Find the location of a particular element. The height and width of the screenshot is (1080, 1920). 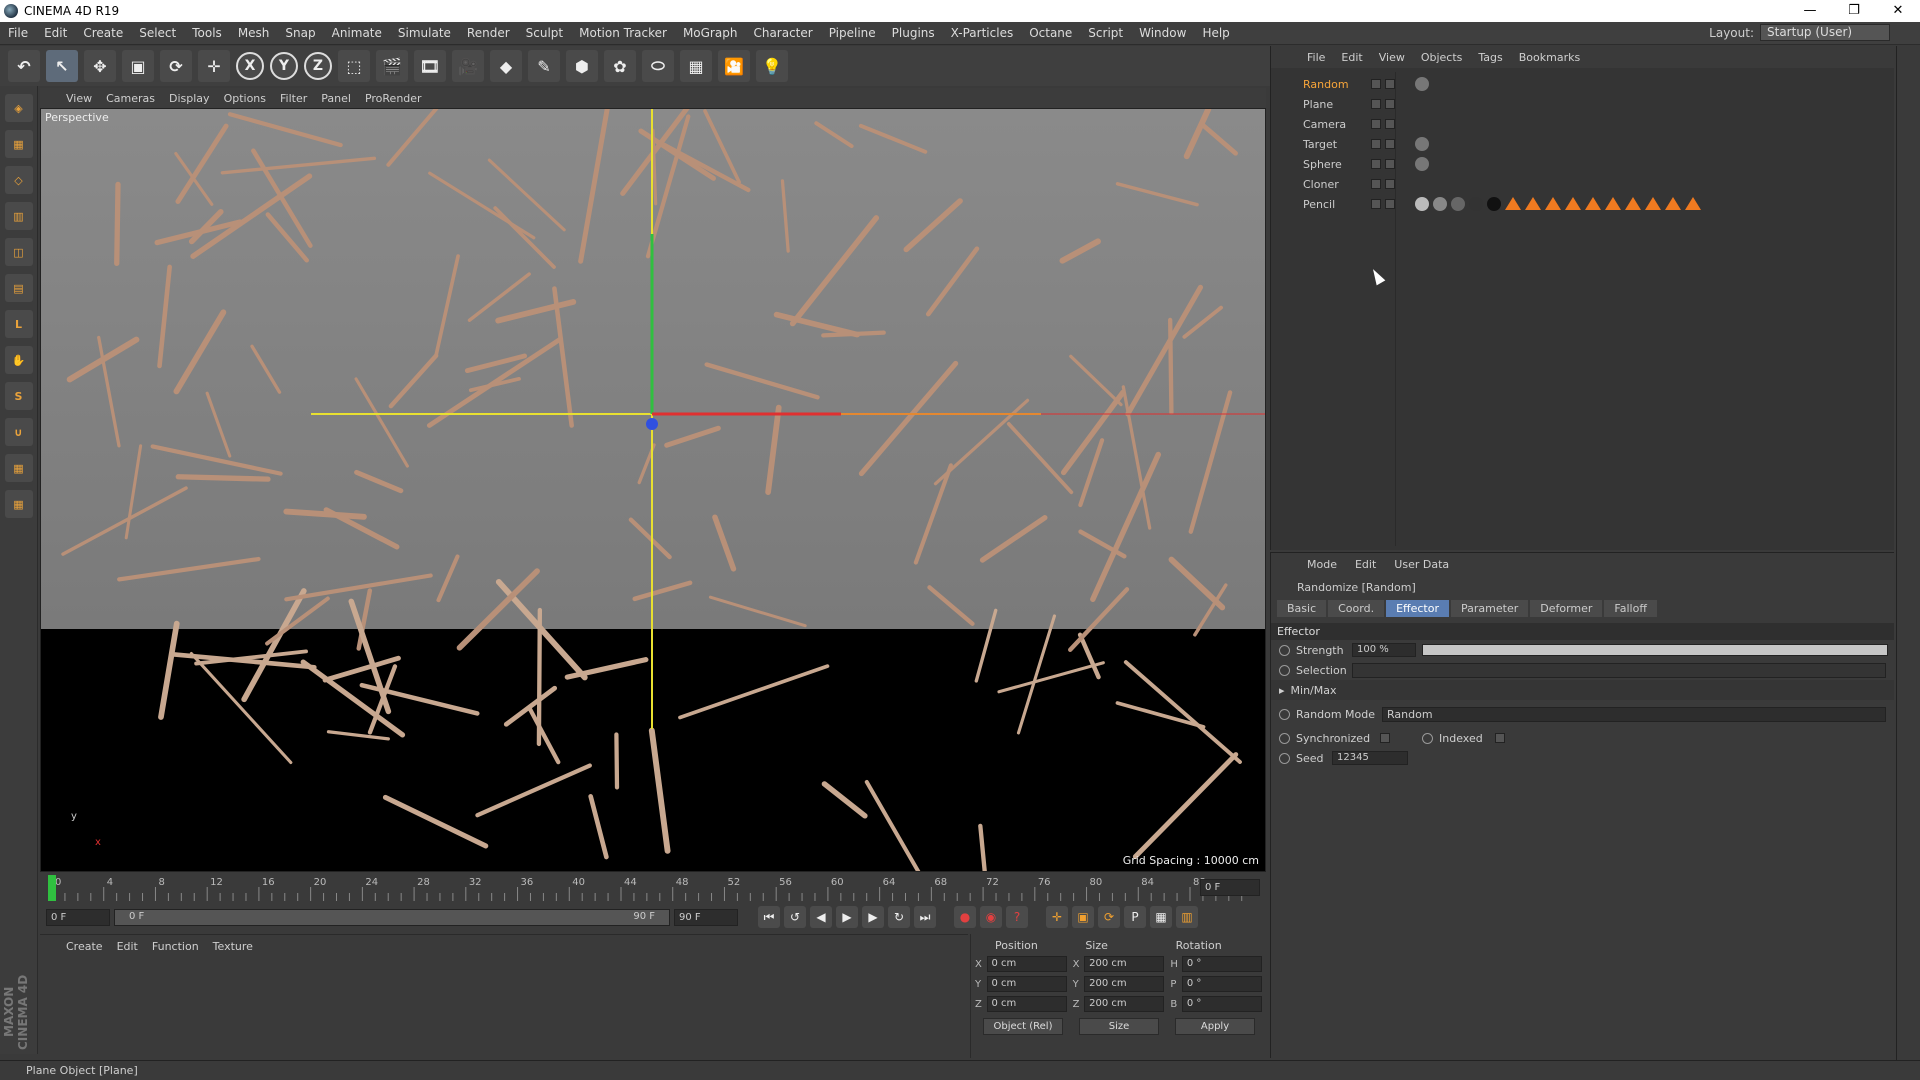

synchronized-checkbox is located at coordinates (1385, 738).